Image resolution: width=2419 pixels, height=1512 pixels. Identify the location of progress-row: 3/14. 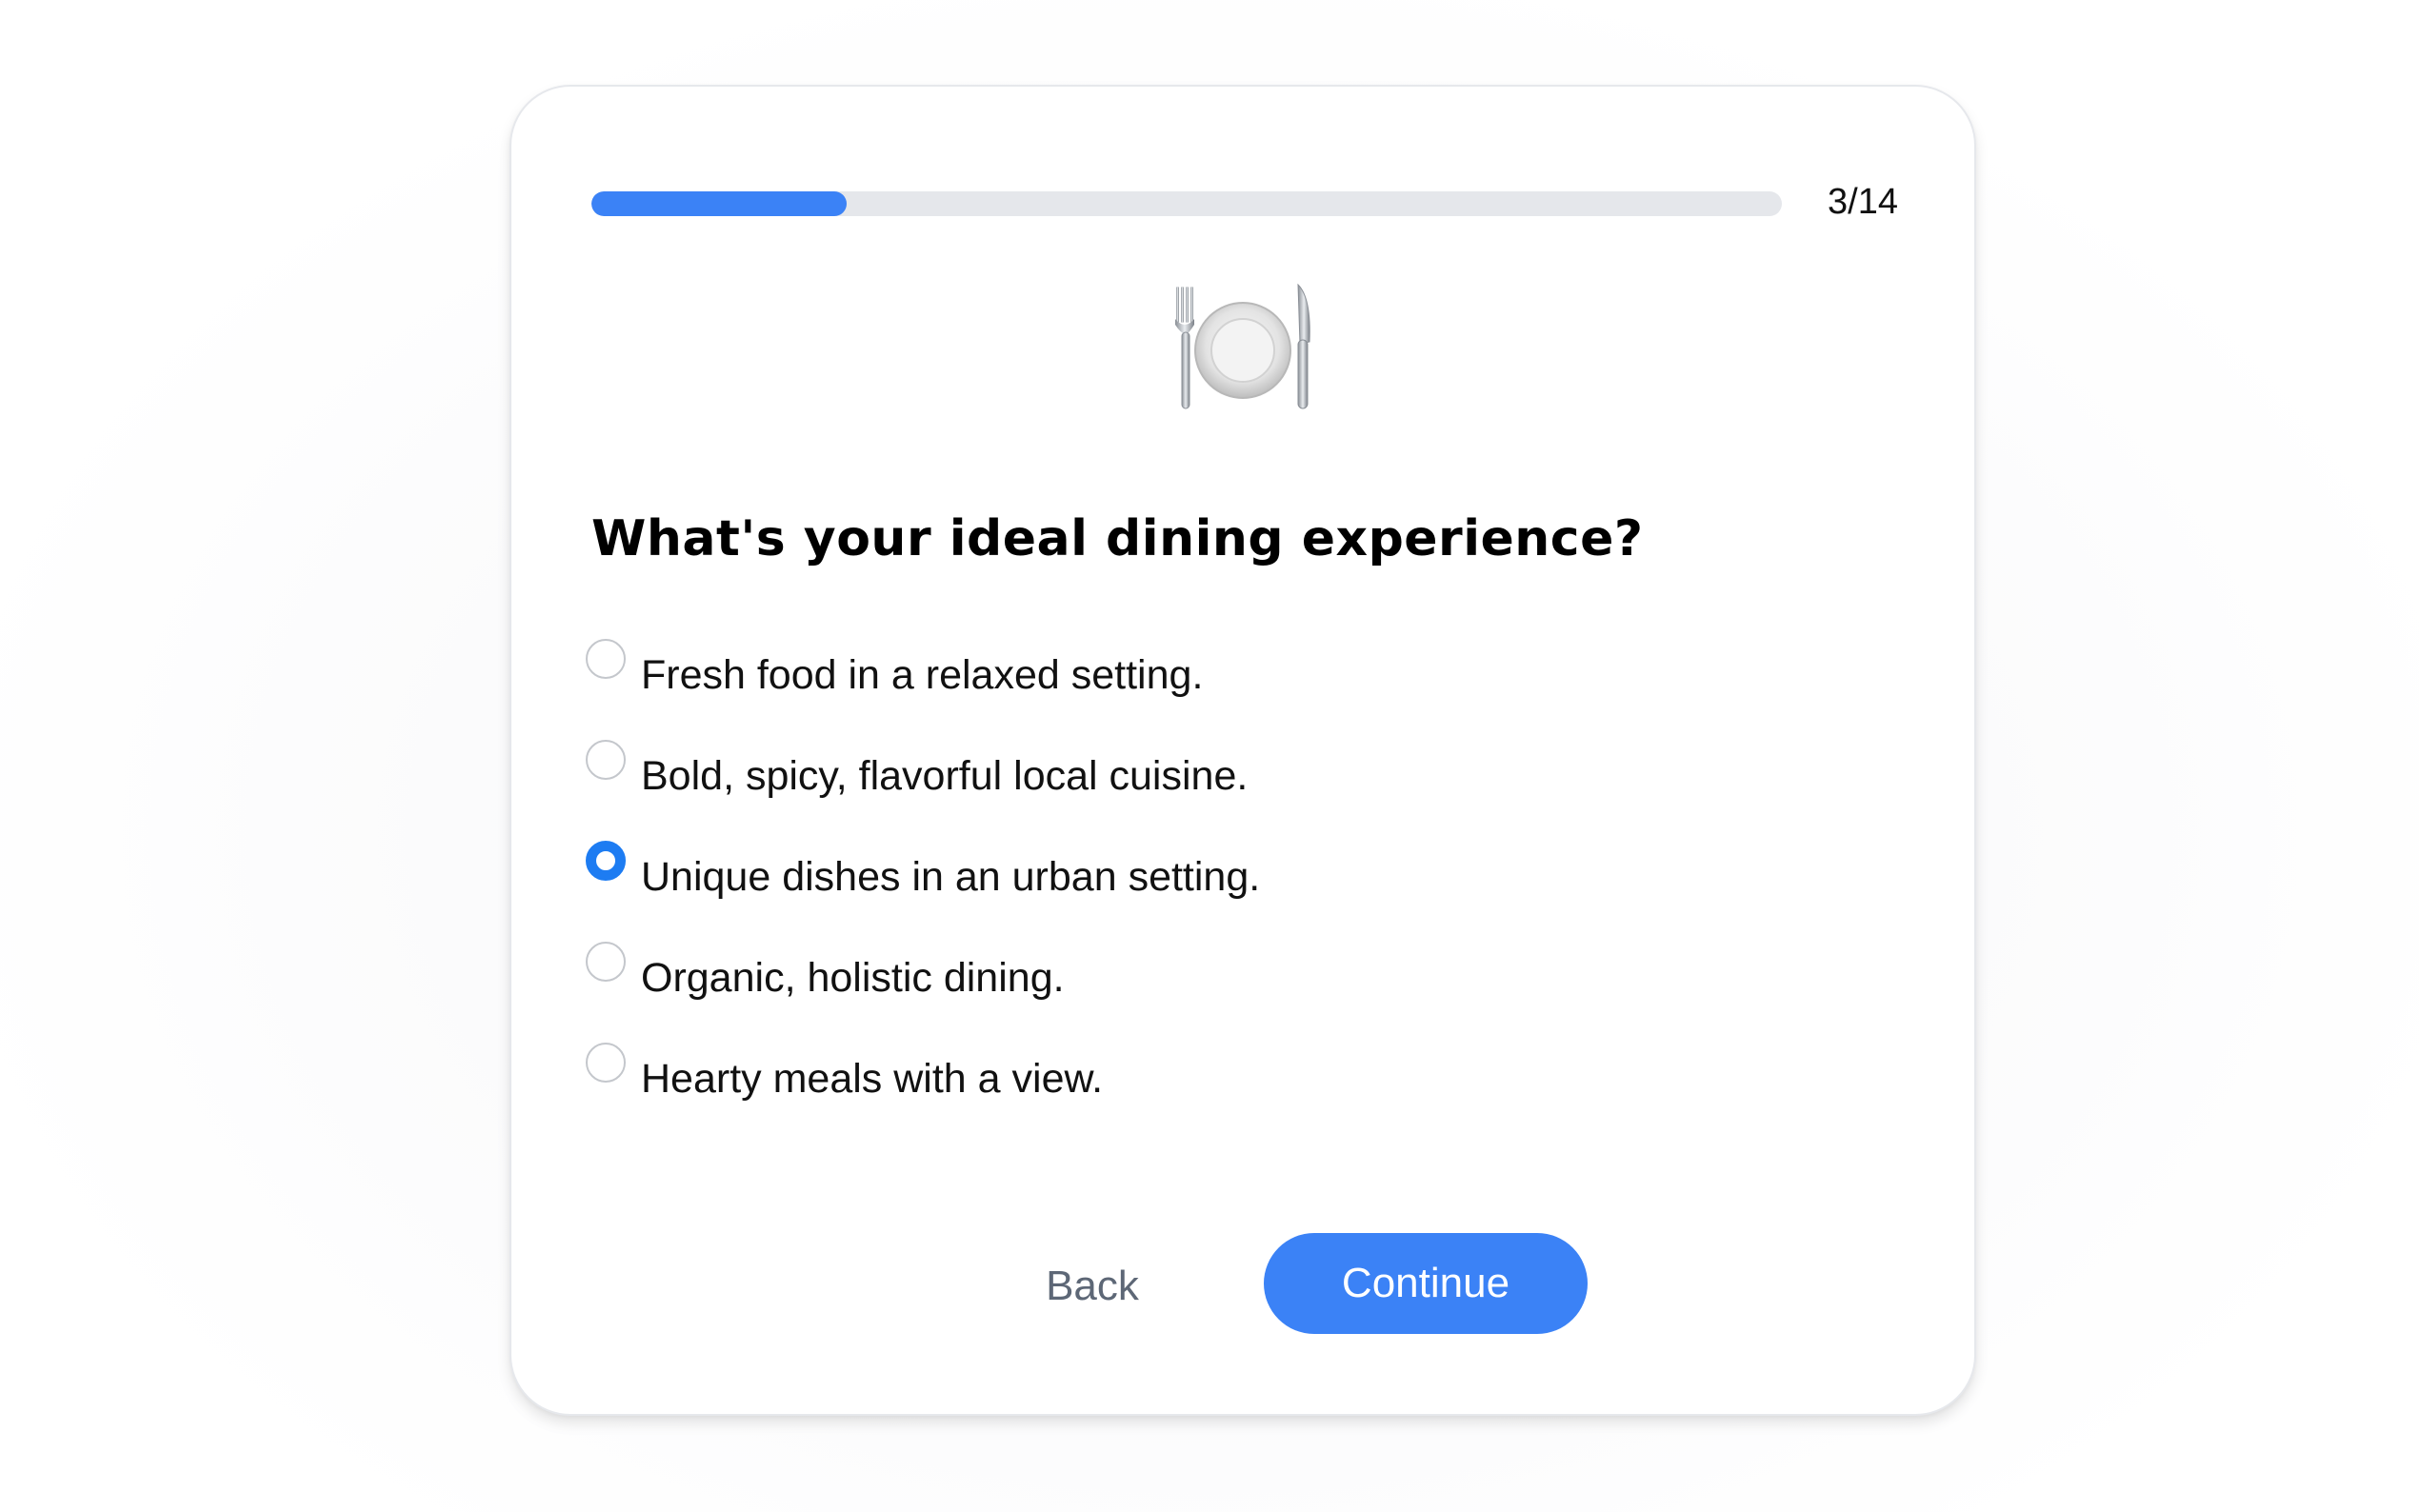
(1244, 202).